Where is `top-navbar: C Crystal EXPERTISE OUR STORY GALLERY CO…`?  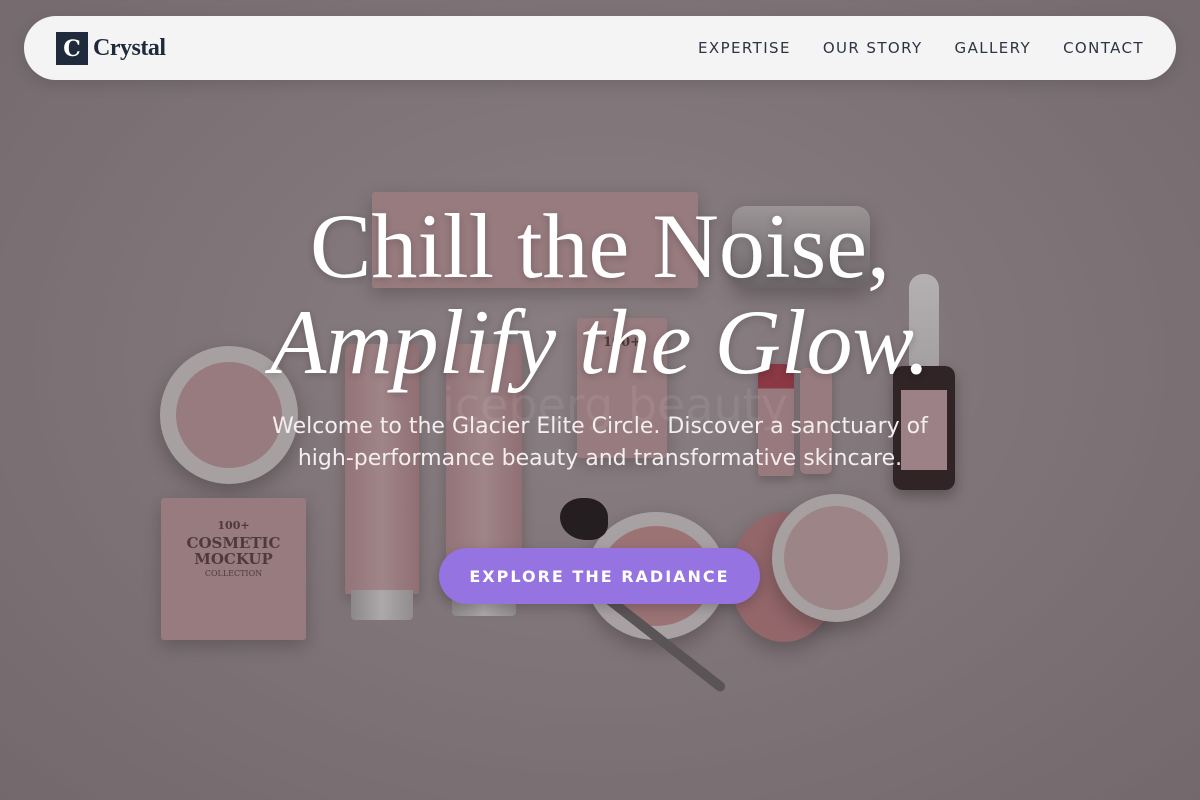
top-navbar: C Crystal EXPERTISE OUR STORY GALLERY CO… is located at coordinates (600, 48).